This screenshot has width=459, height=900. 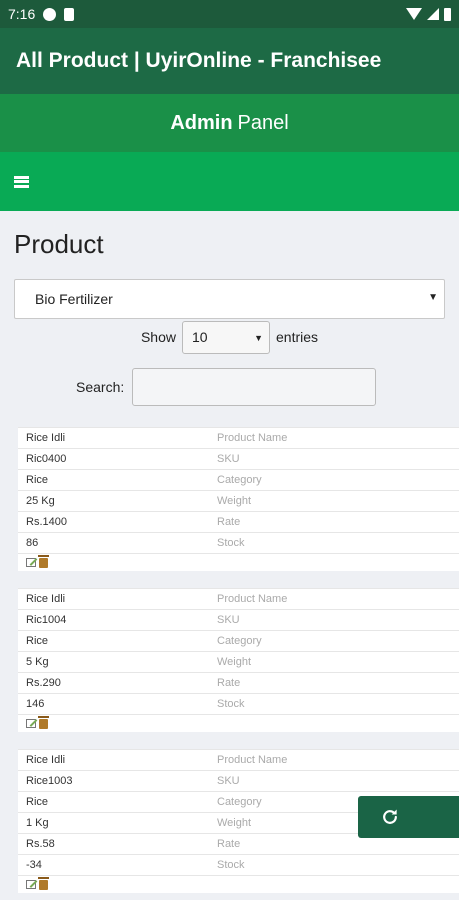 I want to click on refresh-button, so click(x=408, y=817).